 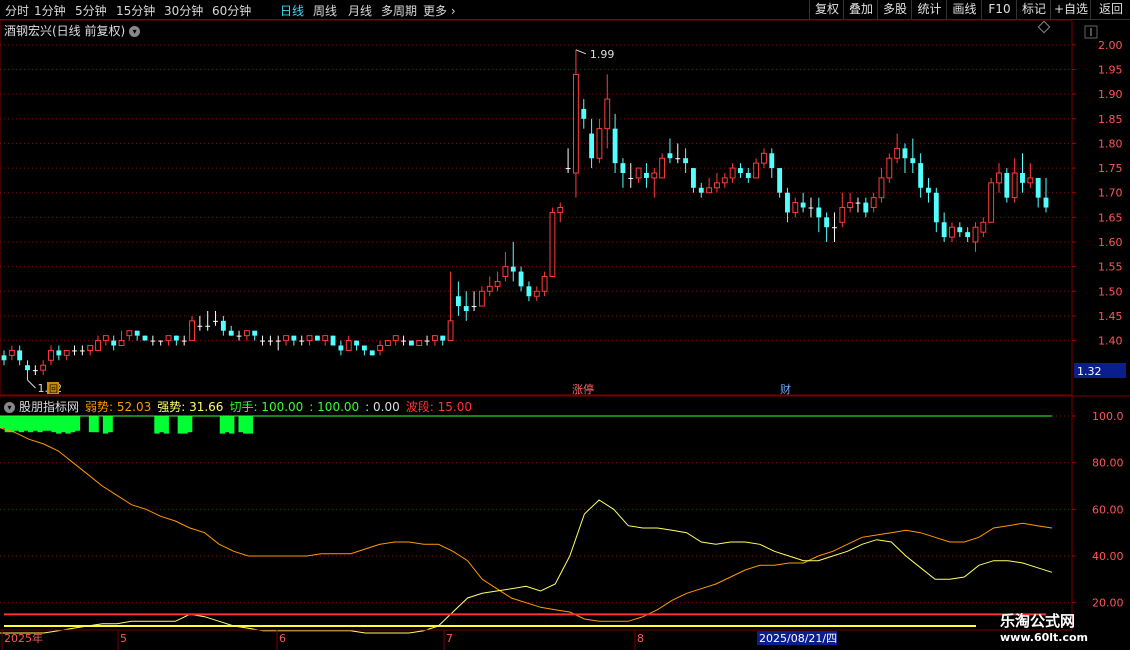 What do you see at coordinates (1110, 341) in the screenshot?
I see `price-tick-label: 1.40` at bounding box center [1110, 341].